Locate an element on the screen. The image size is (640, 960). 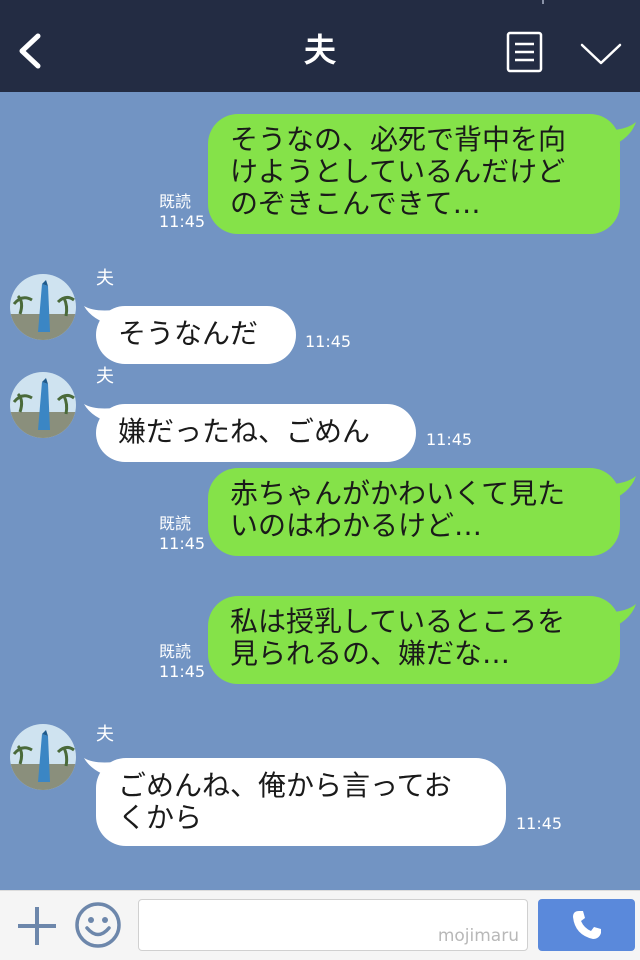
message-received: 夫 そうなんだ 11:45 is located at coordinates (320, 316).